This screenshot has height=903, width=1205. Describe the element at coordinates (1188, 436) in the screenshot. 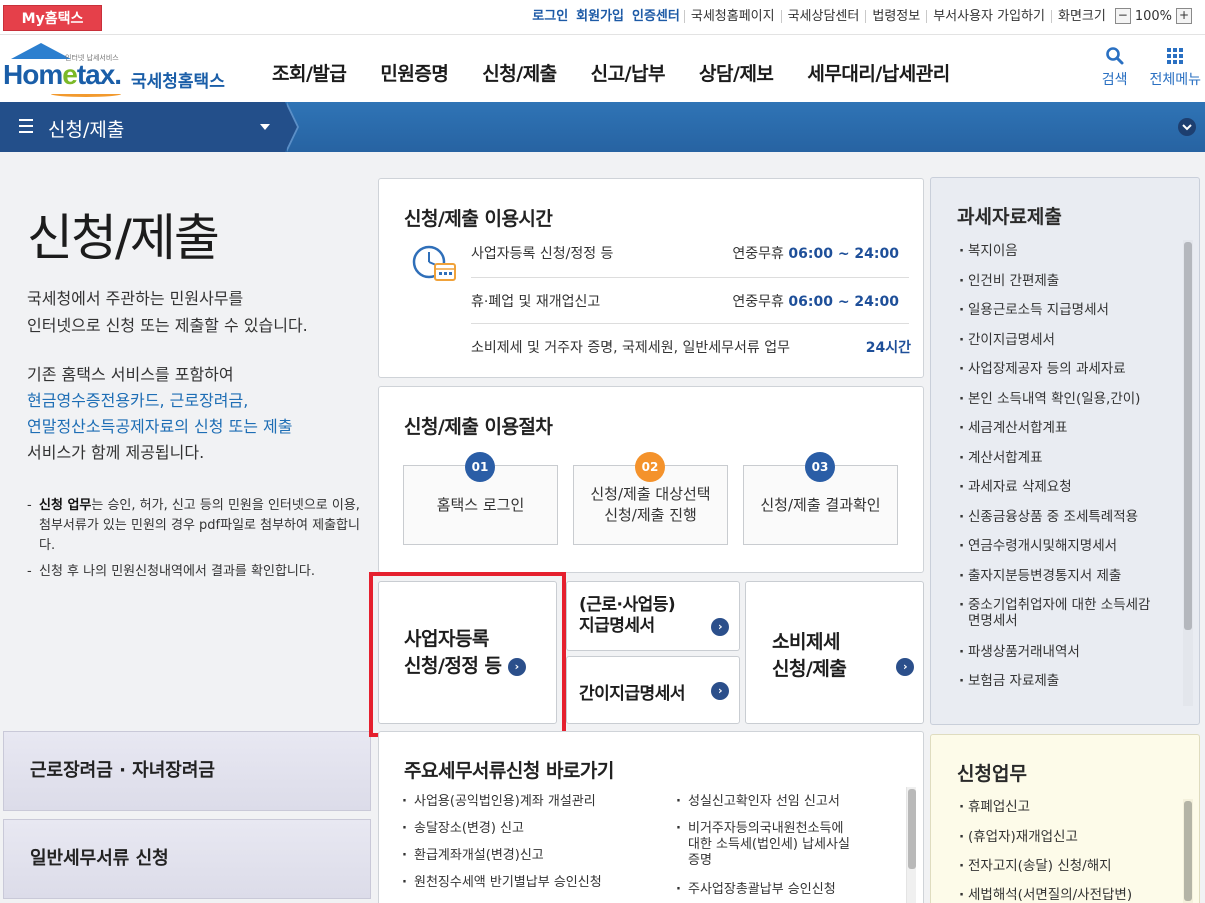

I see `tax-panel-scroll-thumb` at that location.